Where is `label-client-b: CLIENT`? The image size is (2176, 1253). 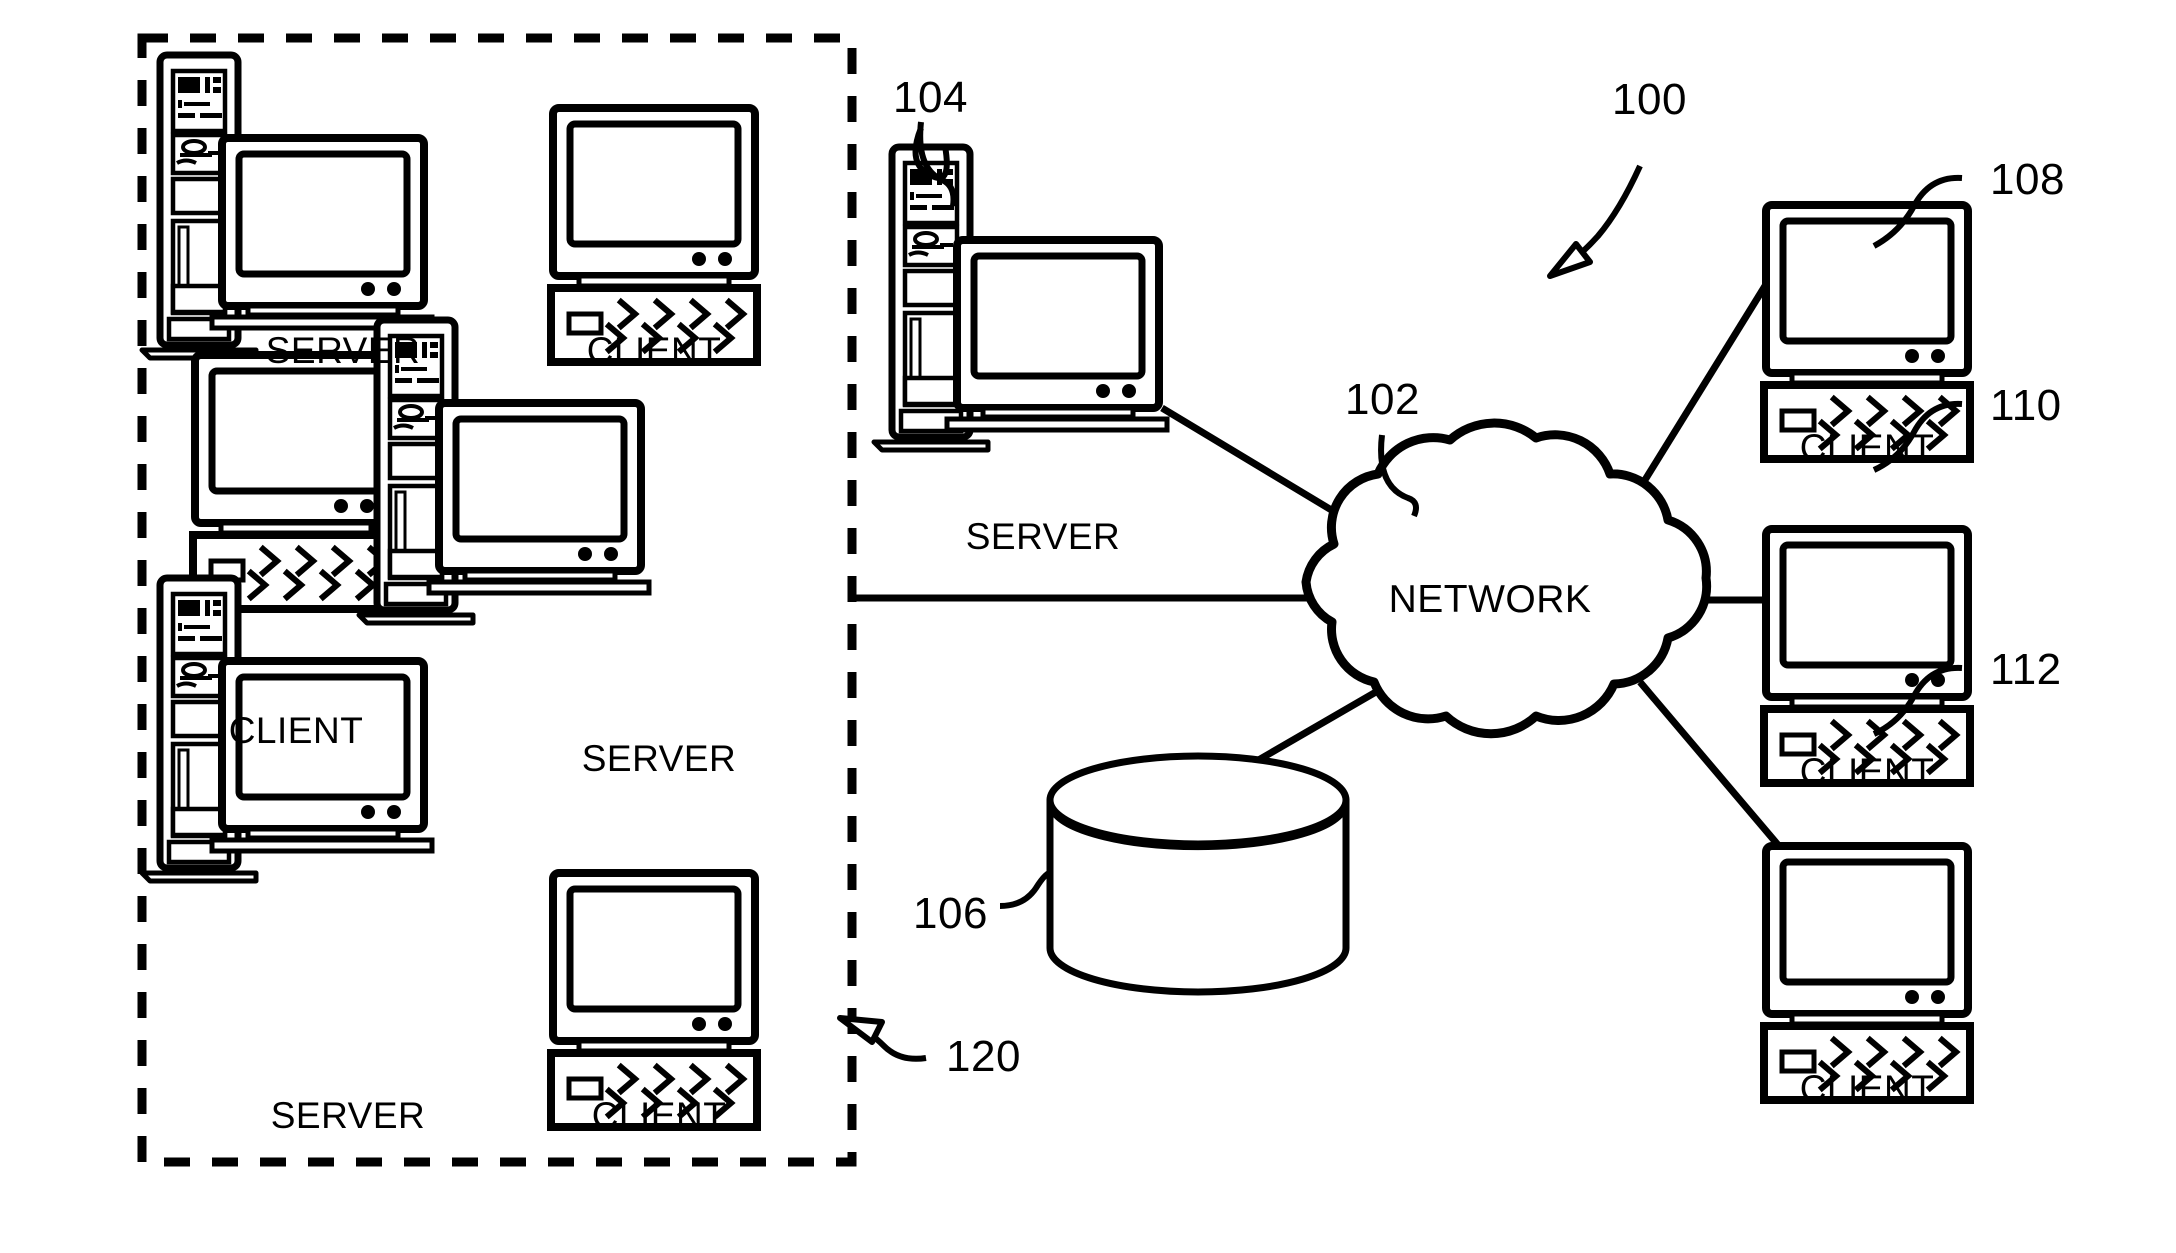
label-client-b: CLIENT is located at coordinates (296, 730).